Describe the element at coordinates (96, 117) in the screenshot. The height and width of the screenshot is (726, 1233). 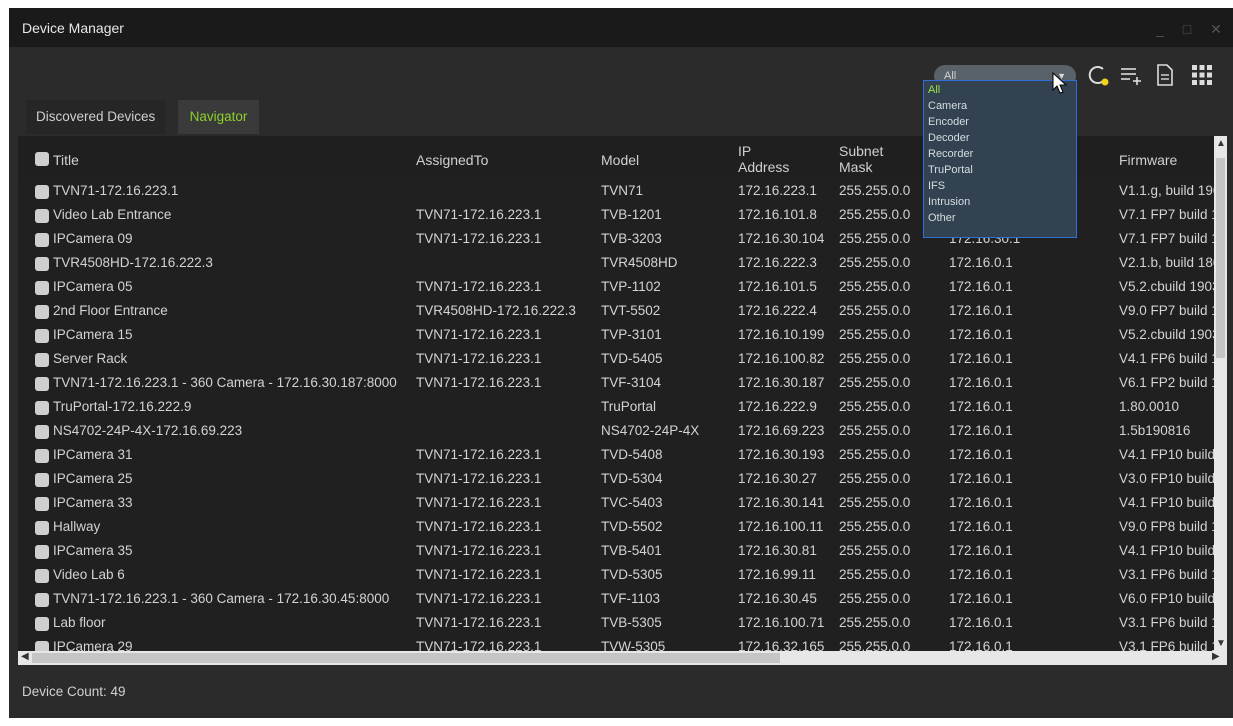
I see `tab-discovered-devices: Discovered Devices` at that location.